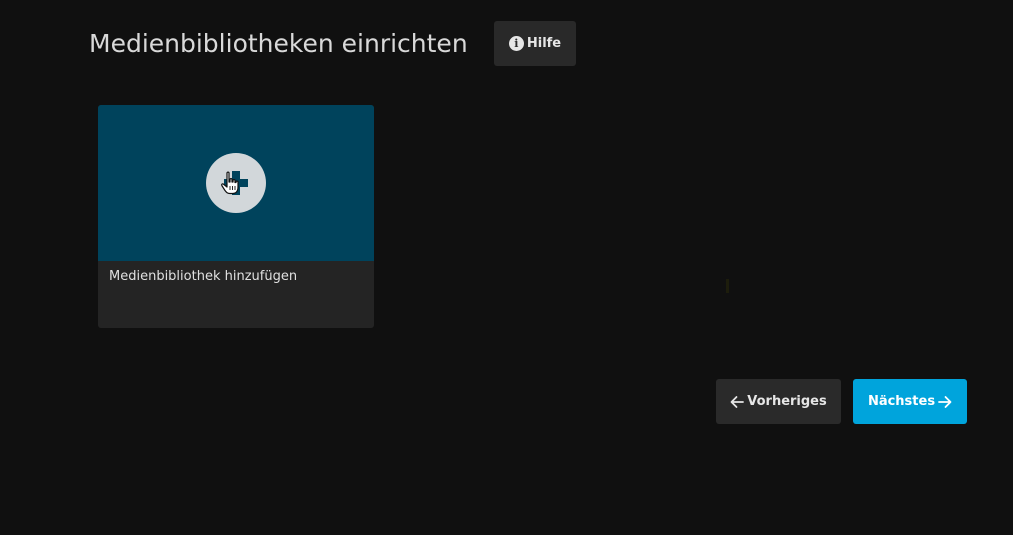 The width and height of the screenshot is (1013, 535). Describe the element at coordinates (278, 43) in the screenshot. I see `page-title: Medienbibliotheken einrichten` at that location.